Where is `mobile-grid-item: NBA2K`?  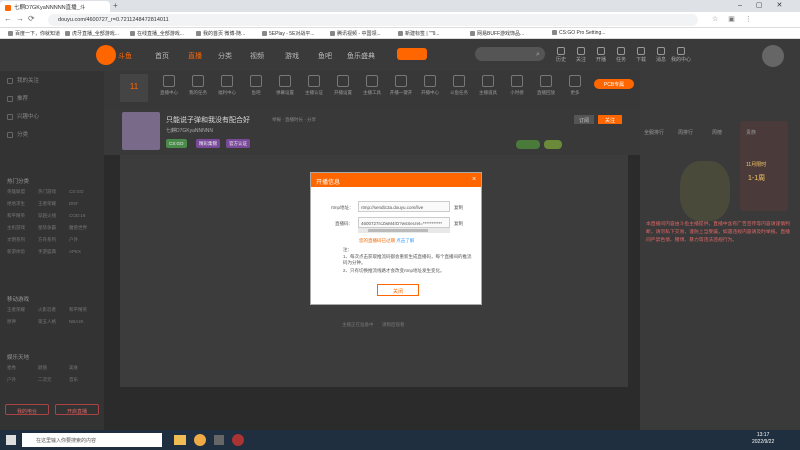
mobile-grid-item: NBA2K is located at coordinates (83, 321).